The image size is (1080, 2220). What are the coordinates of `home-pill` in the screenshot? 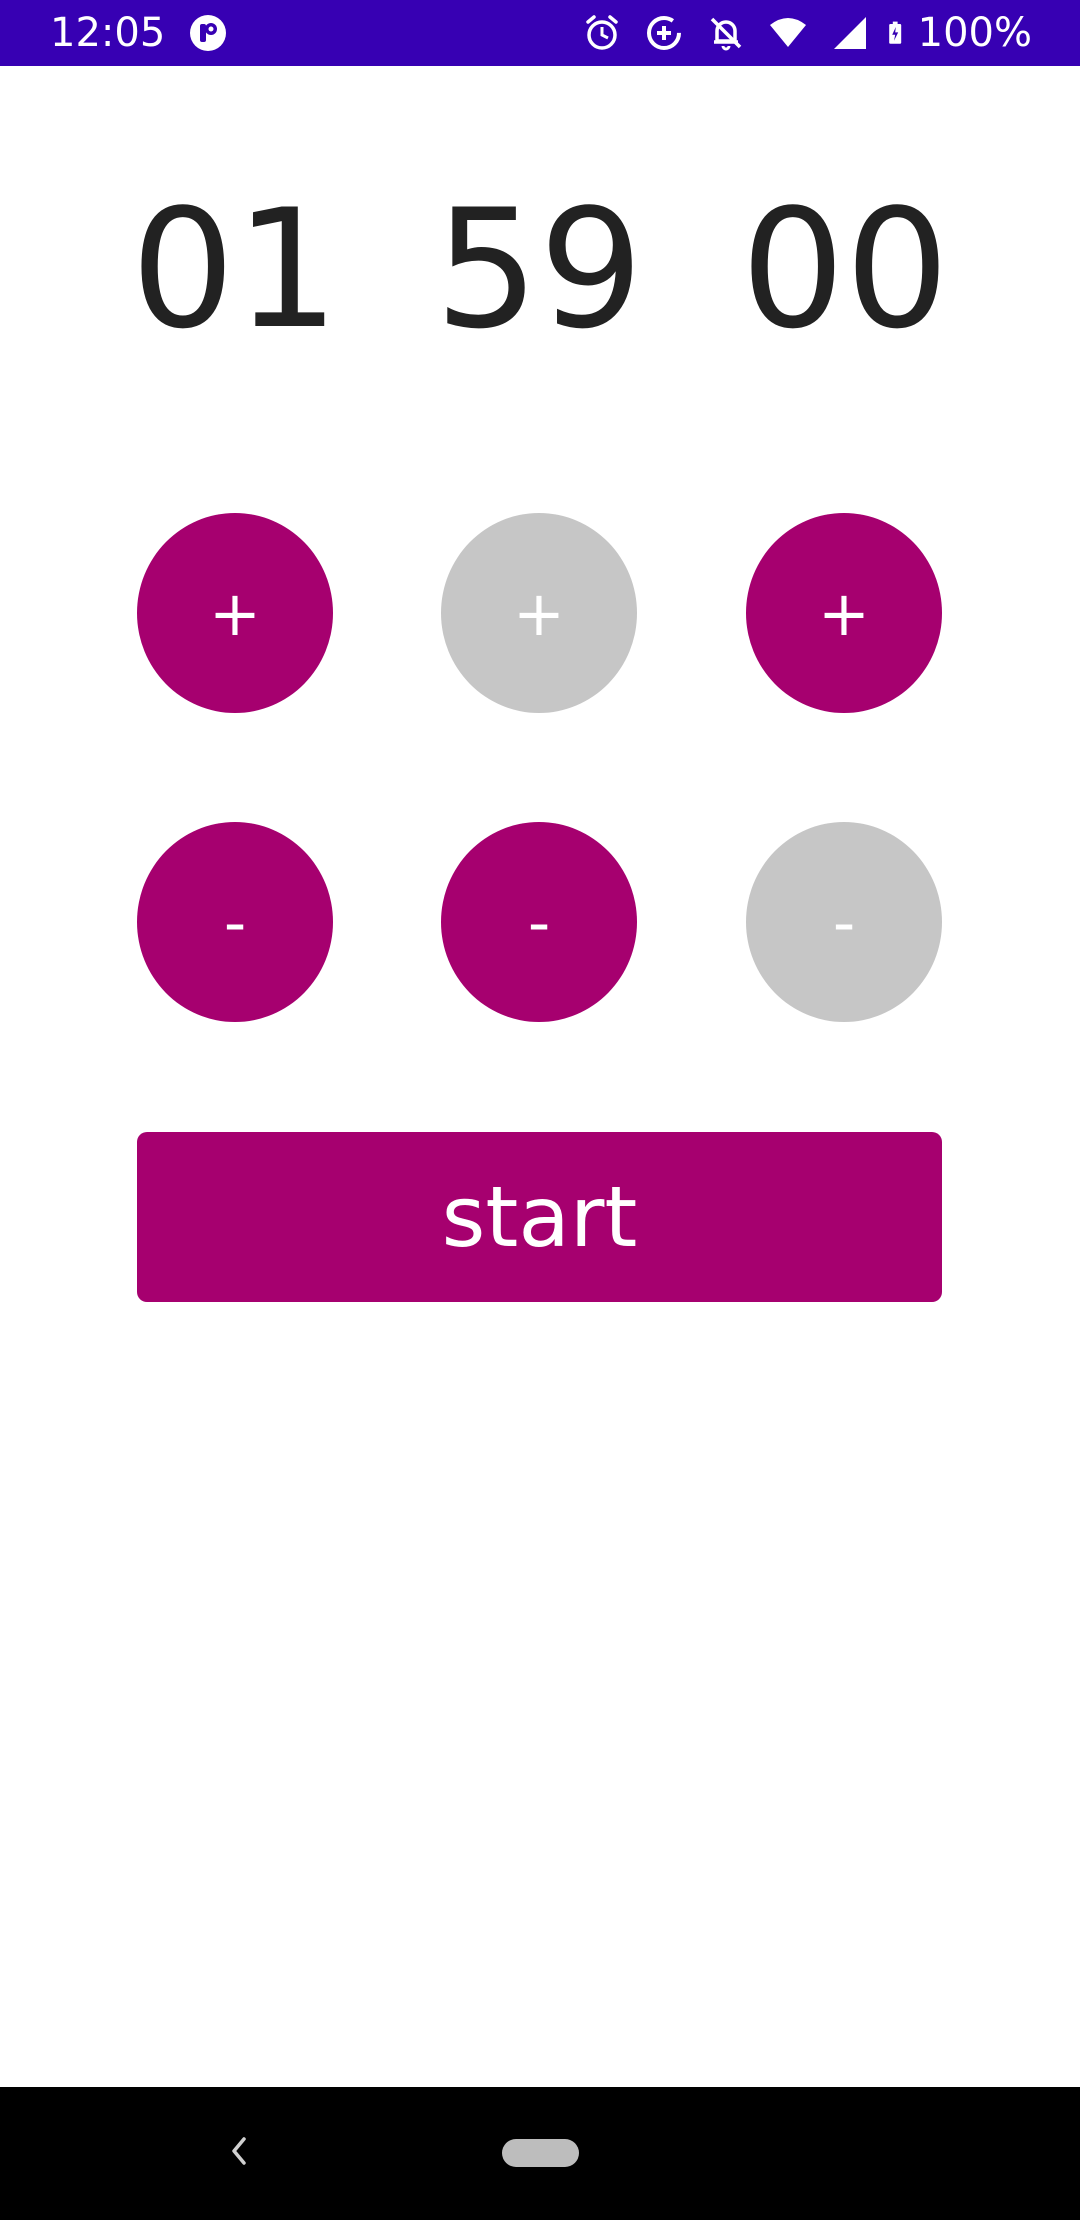 It's located at (540, 2153).